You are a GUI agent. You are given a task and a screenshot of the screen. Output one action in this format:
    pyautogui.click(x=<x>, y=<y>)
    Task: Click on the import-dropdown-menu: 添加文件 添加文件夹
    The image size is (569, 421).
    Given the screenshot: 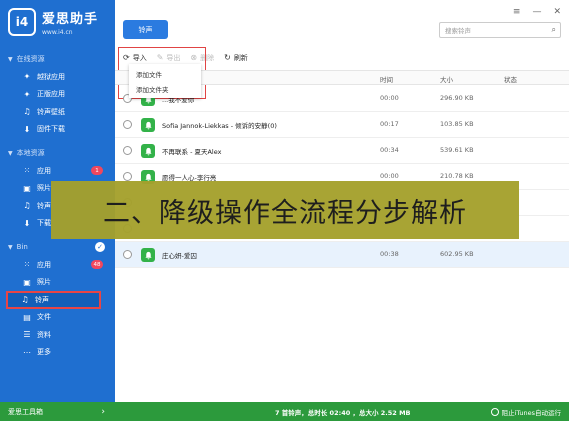 What is the action you would take?
    pyautogui.click(x=165, y=81)
    